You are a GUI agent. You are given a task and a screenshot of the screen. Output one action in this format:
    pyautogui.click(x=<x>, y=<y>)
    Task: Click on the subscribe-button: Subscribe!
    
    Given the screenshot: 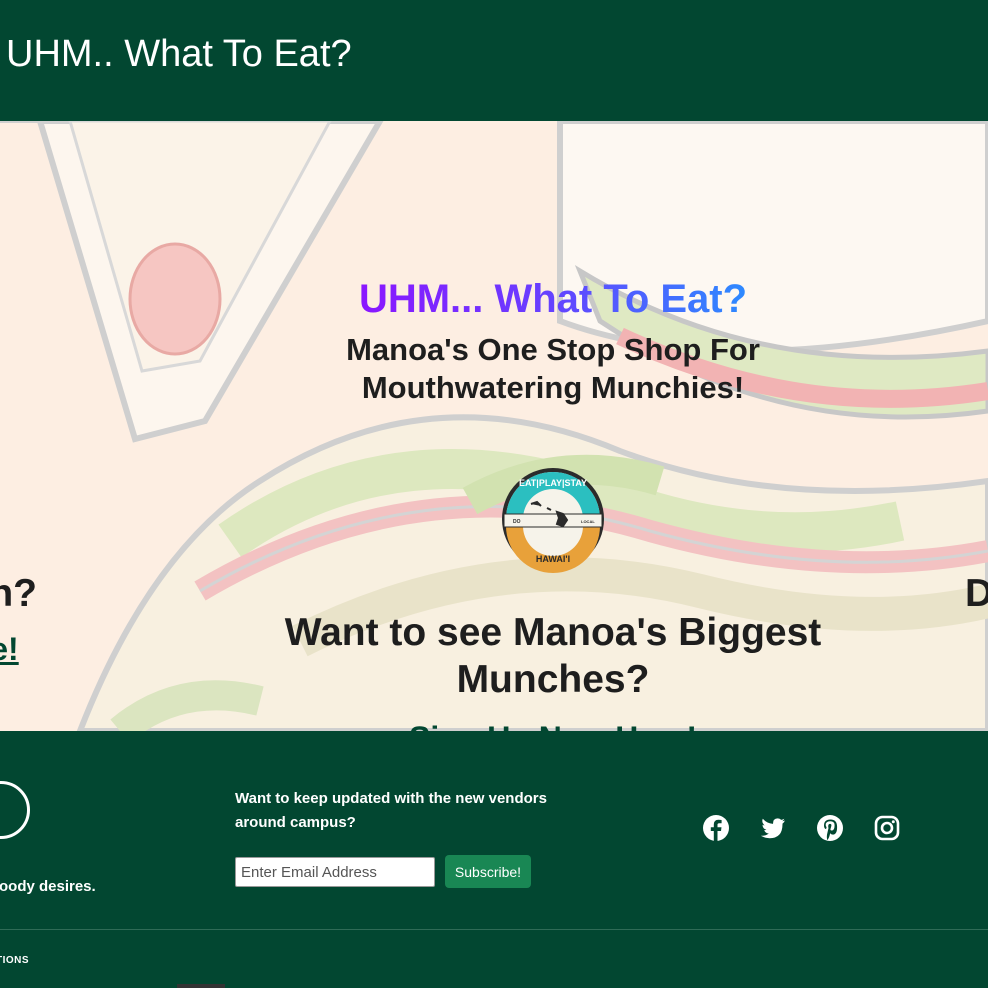 What is the action you would take?
    pyautogui.click(x=488, y=871)
    